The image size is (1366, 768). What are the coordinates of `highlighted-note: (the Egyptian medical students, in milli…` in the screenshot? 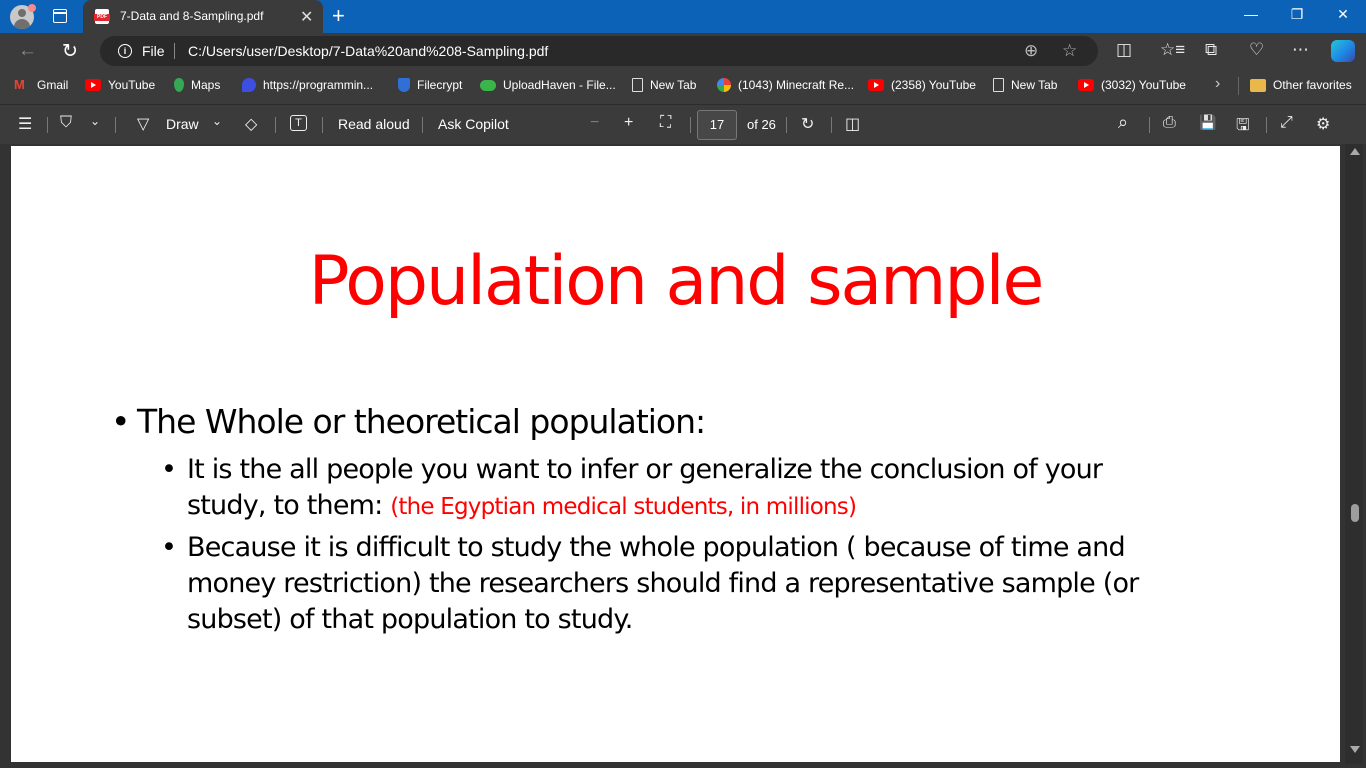 It's located at (623, 507).